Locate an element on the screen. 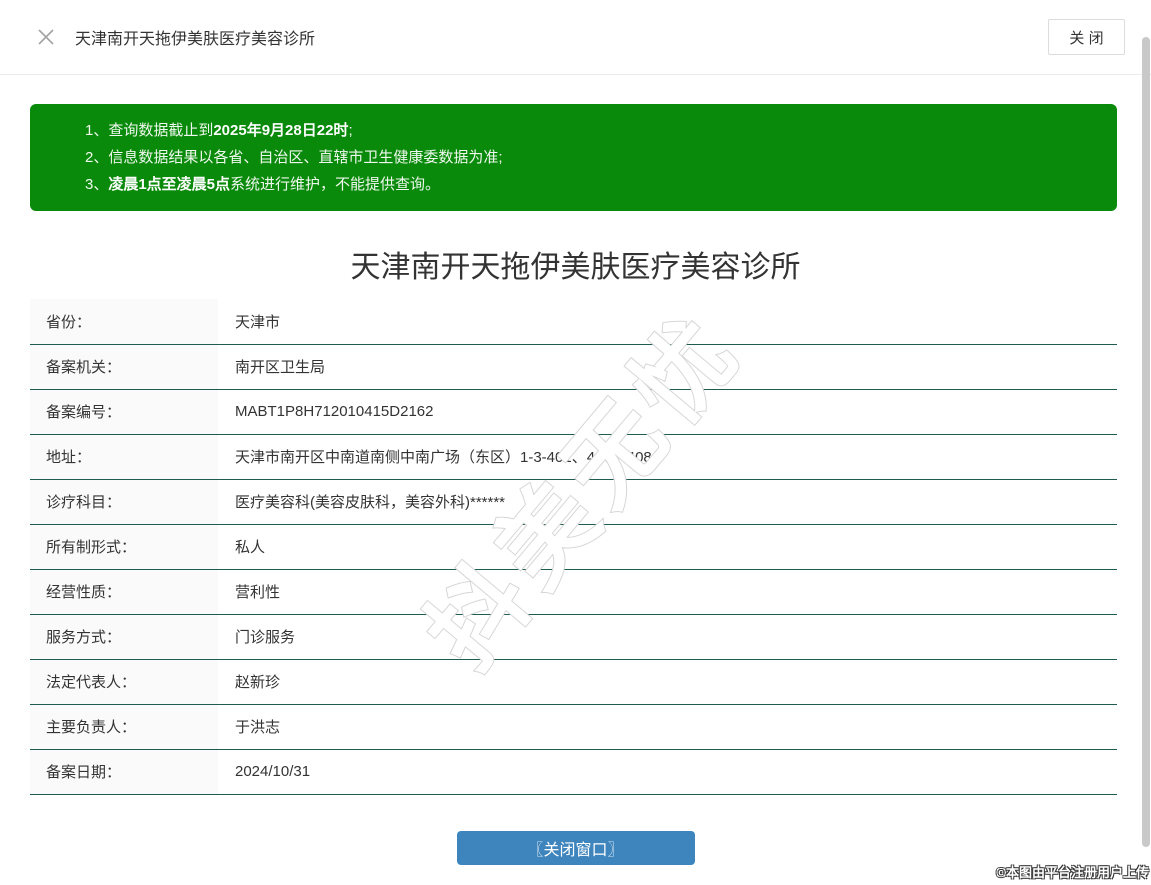  copyright-stamp: ©本图由平台注册用户上传 is located at coordinates (1072, 872).